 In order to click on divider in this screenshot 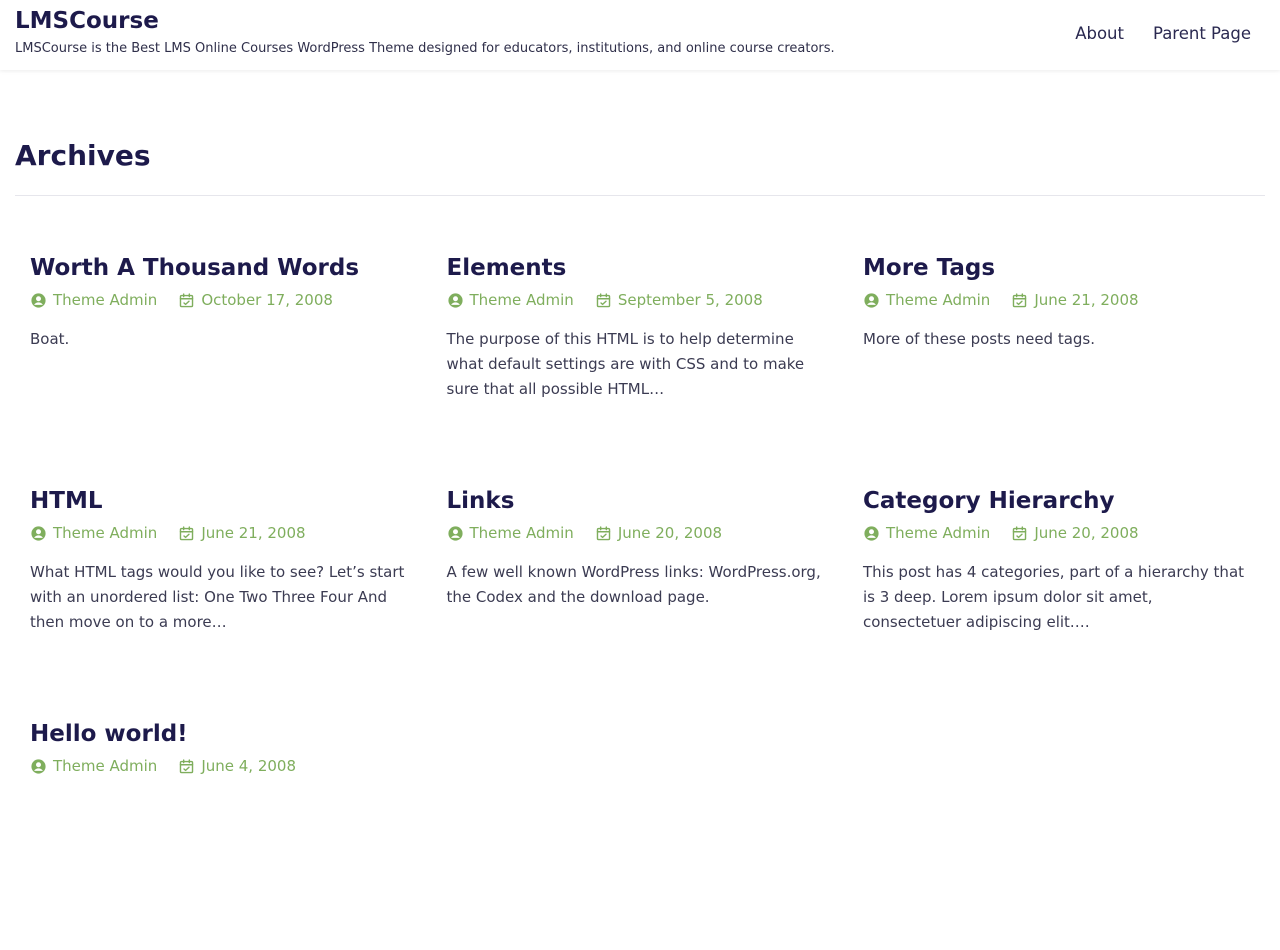, I will do `click(640, 195)`.